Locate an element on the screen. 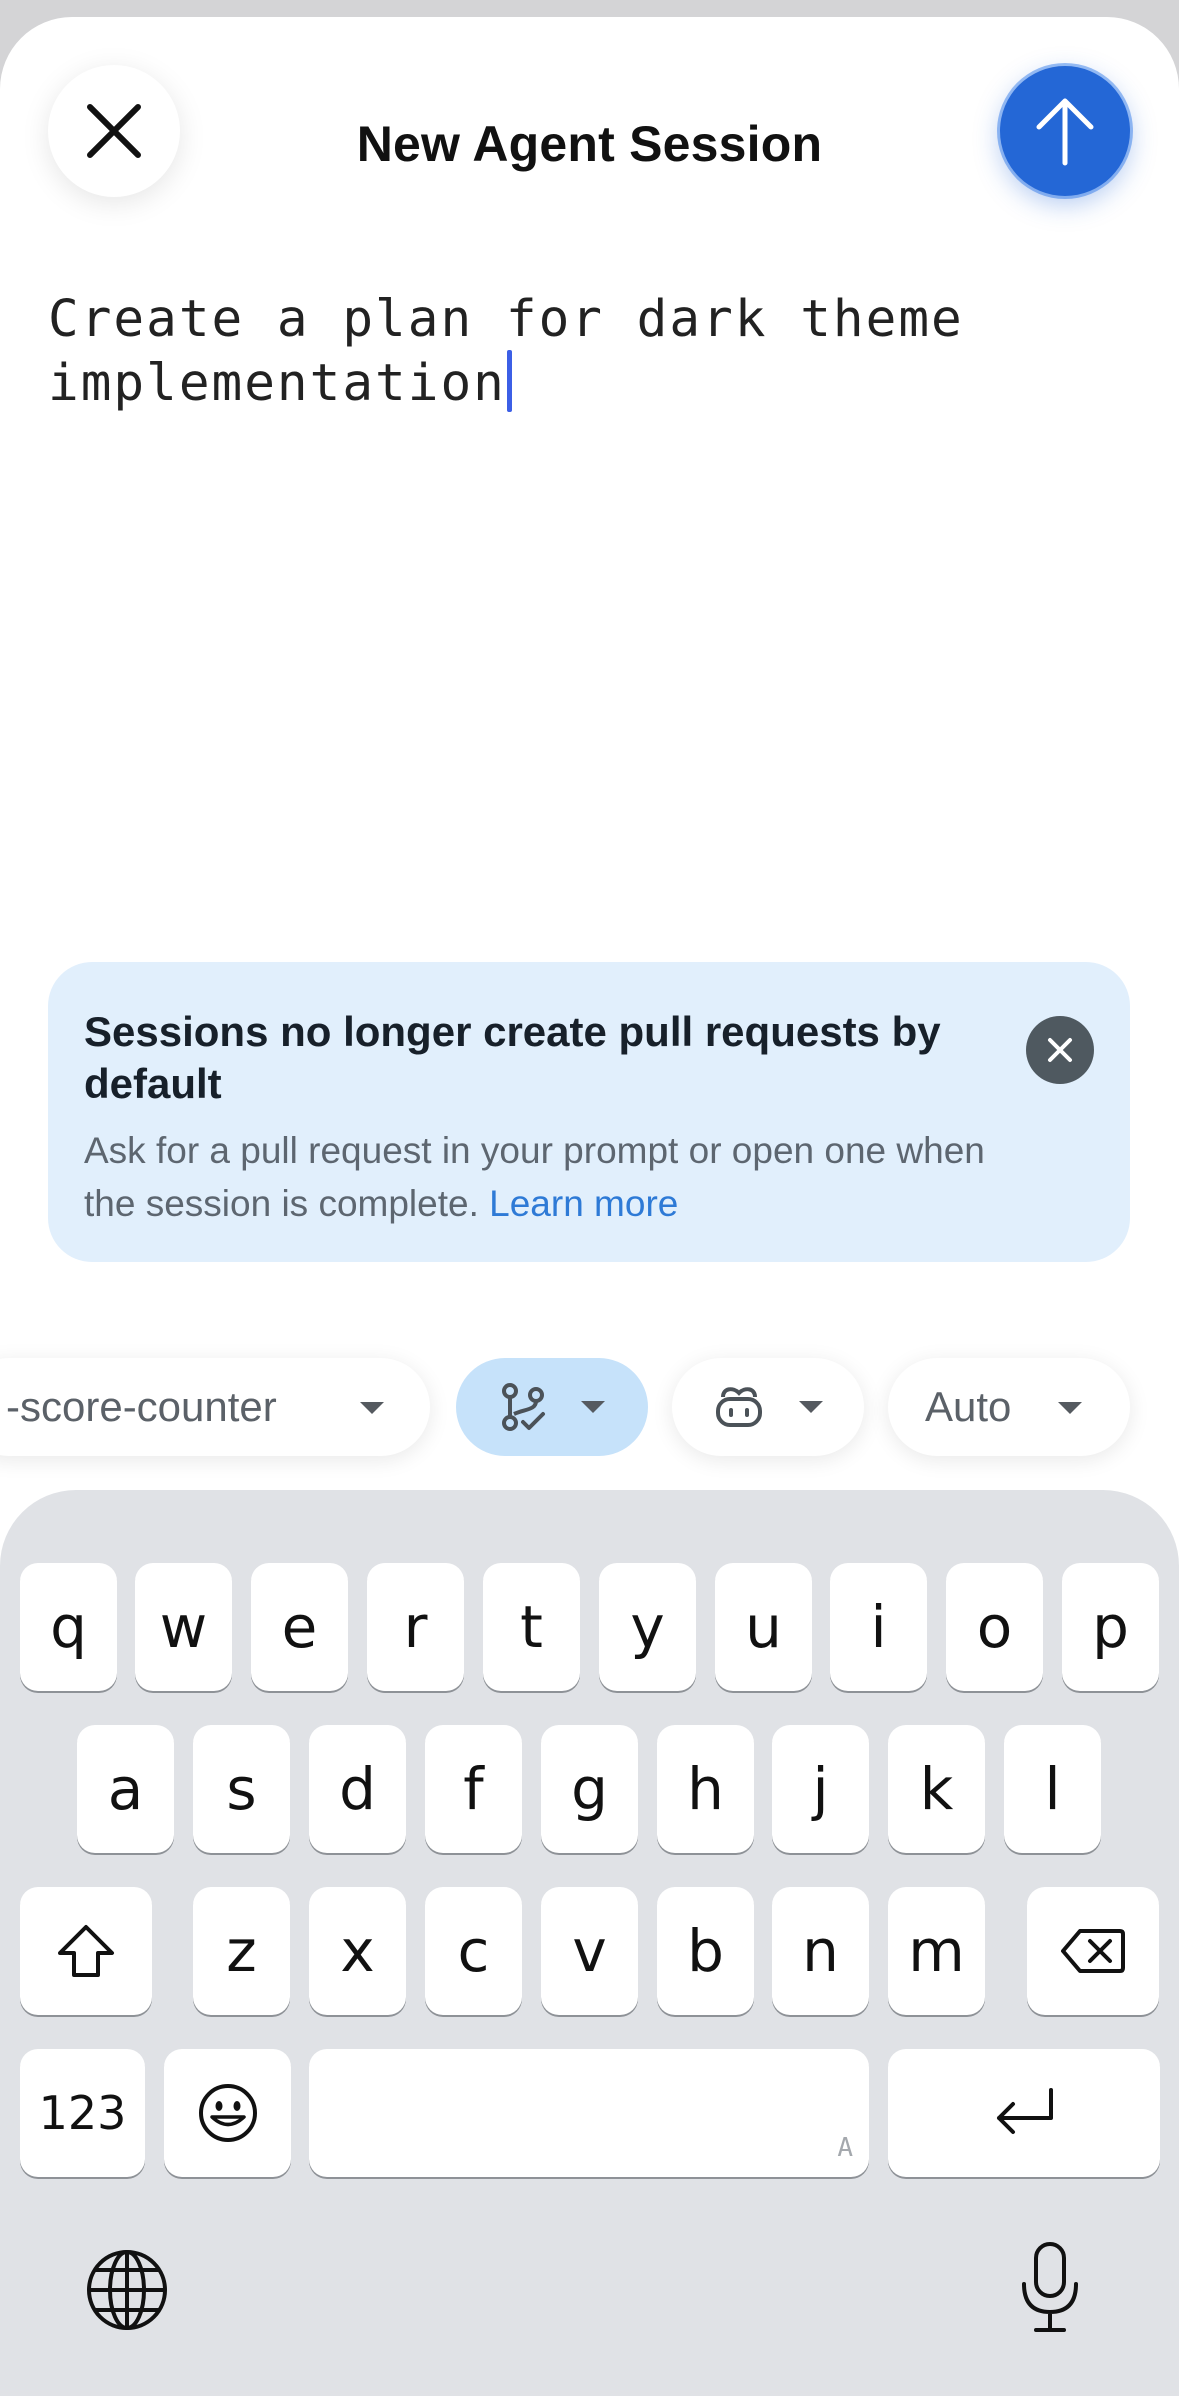  numbers-key: 123 is located at coordinates (82, 2113).